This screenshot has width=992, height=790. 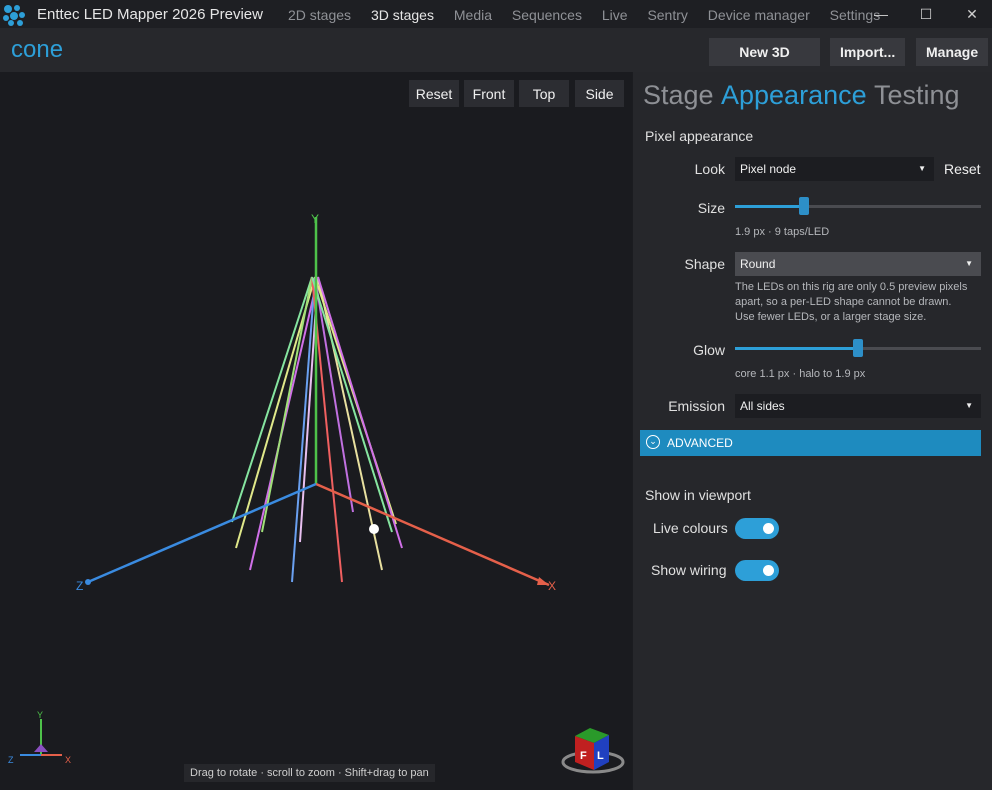 I want to click on chevron-down-circle-icon: ⌄, so click(x=653, y=442).